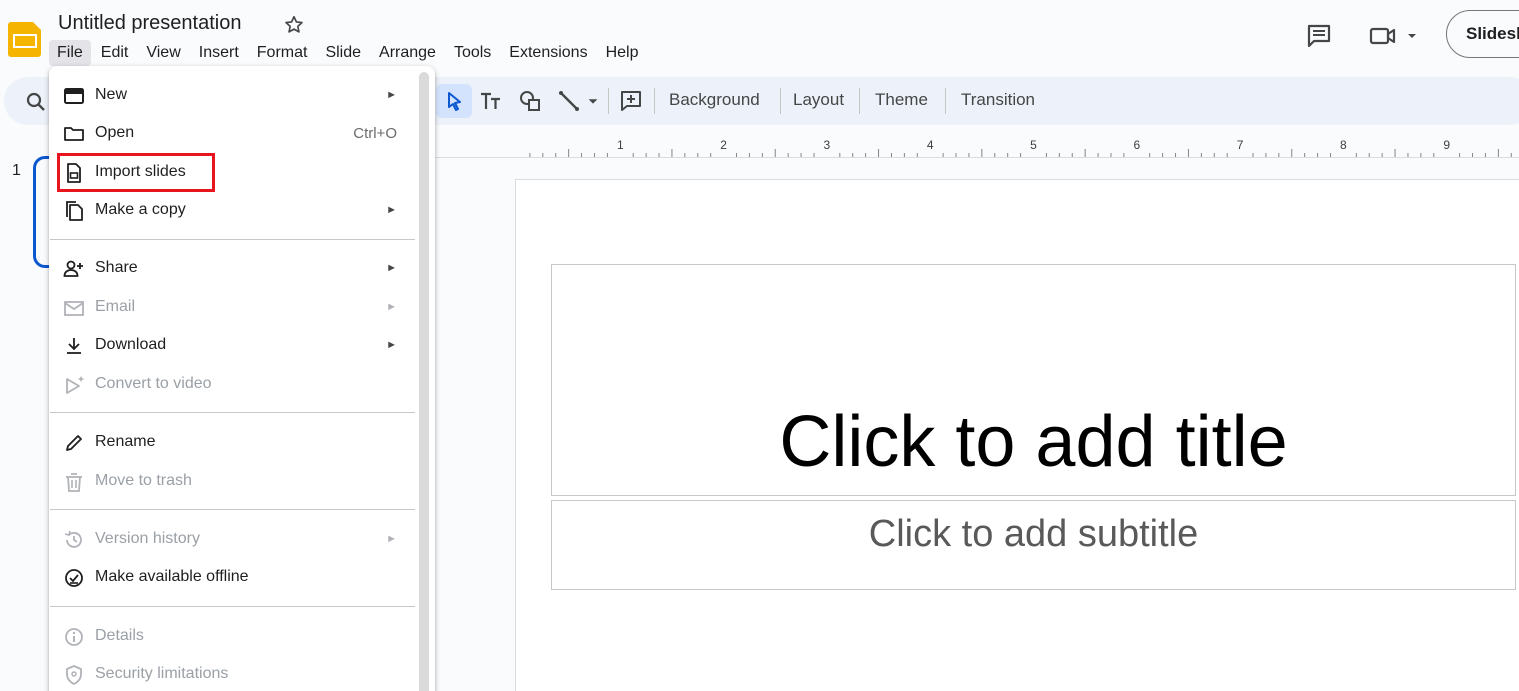  I want to click on menu-item-details: Details, so click(232, 636).